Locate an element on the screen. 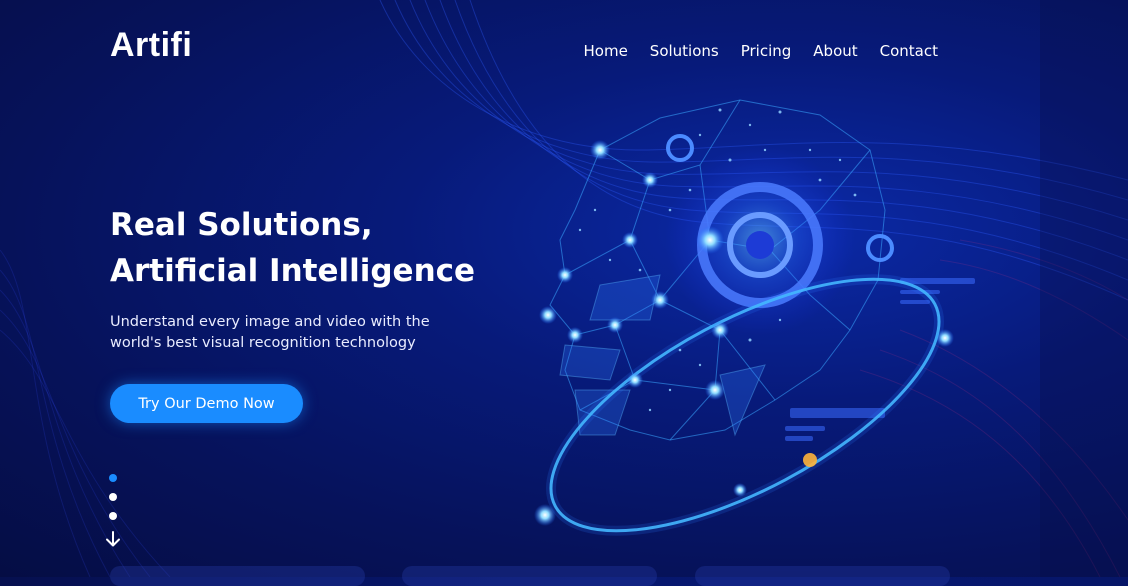 This screenshot has width=1128, height=586. nav-link-contact: Contact is located at coordinates (909, 51).